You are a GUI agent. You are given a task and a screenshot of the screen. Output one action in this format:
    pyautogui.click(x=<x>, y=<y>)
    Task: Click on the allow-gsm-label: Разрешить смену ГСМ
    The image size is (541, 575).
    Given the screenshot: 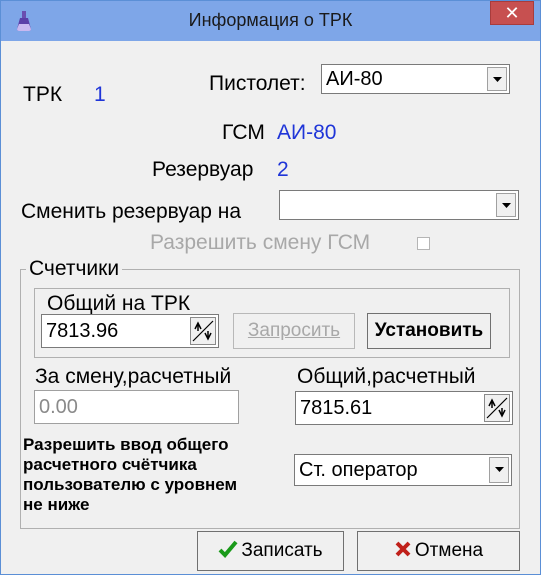 What is the action you would take?
    pyautogui.click(x=260, y=242)
    